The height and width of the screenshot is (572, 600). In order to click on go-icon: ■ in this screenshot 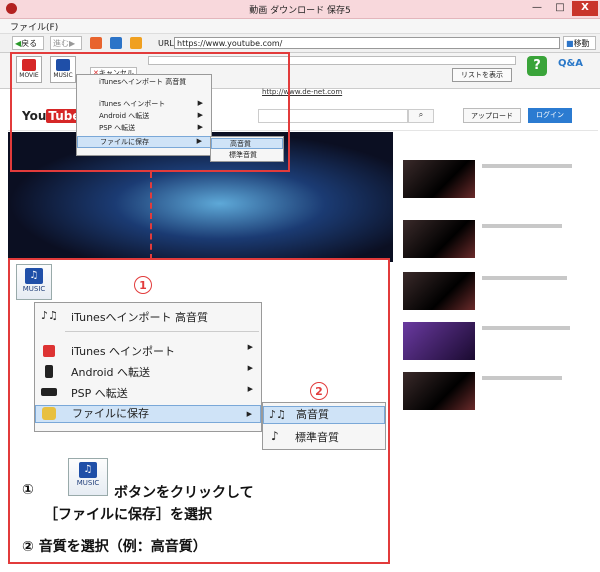, I will do `click(570, 43)`.